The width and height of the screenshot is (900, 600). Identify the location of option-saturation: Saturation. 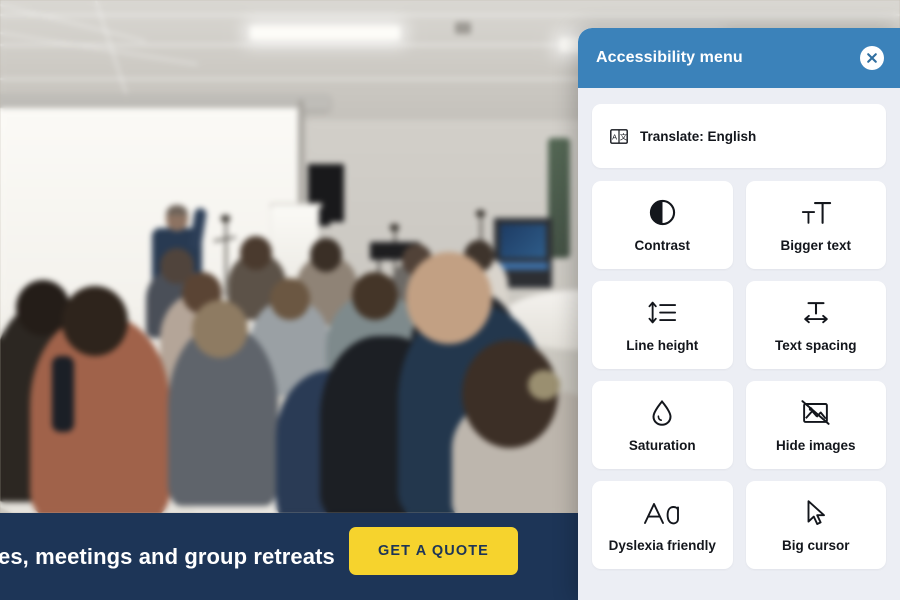
(662, 425).